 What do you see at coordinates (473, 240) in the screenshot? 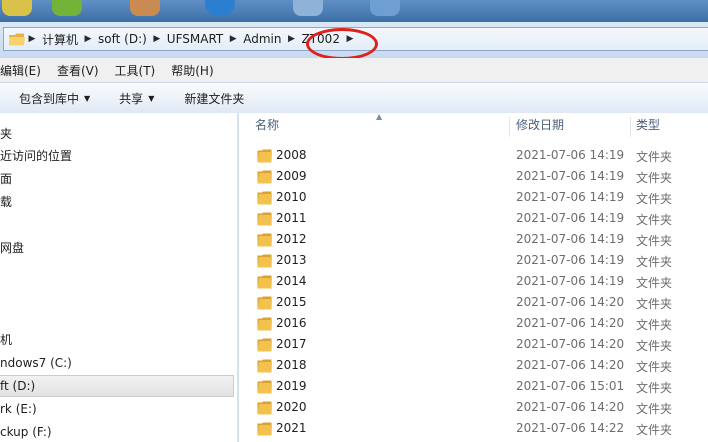
I see `table-row: 2012 2021-07-06 14:19 文件夹` at bounding box center [473, 240].